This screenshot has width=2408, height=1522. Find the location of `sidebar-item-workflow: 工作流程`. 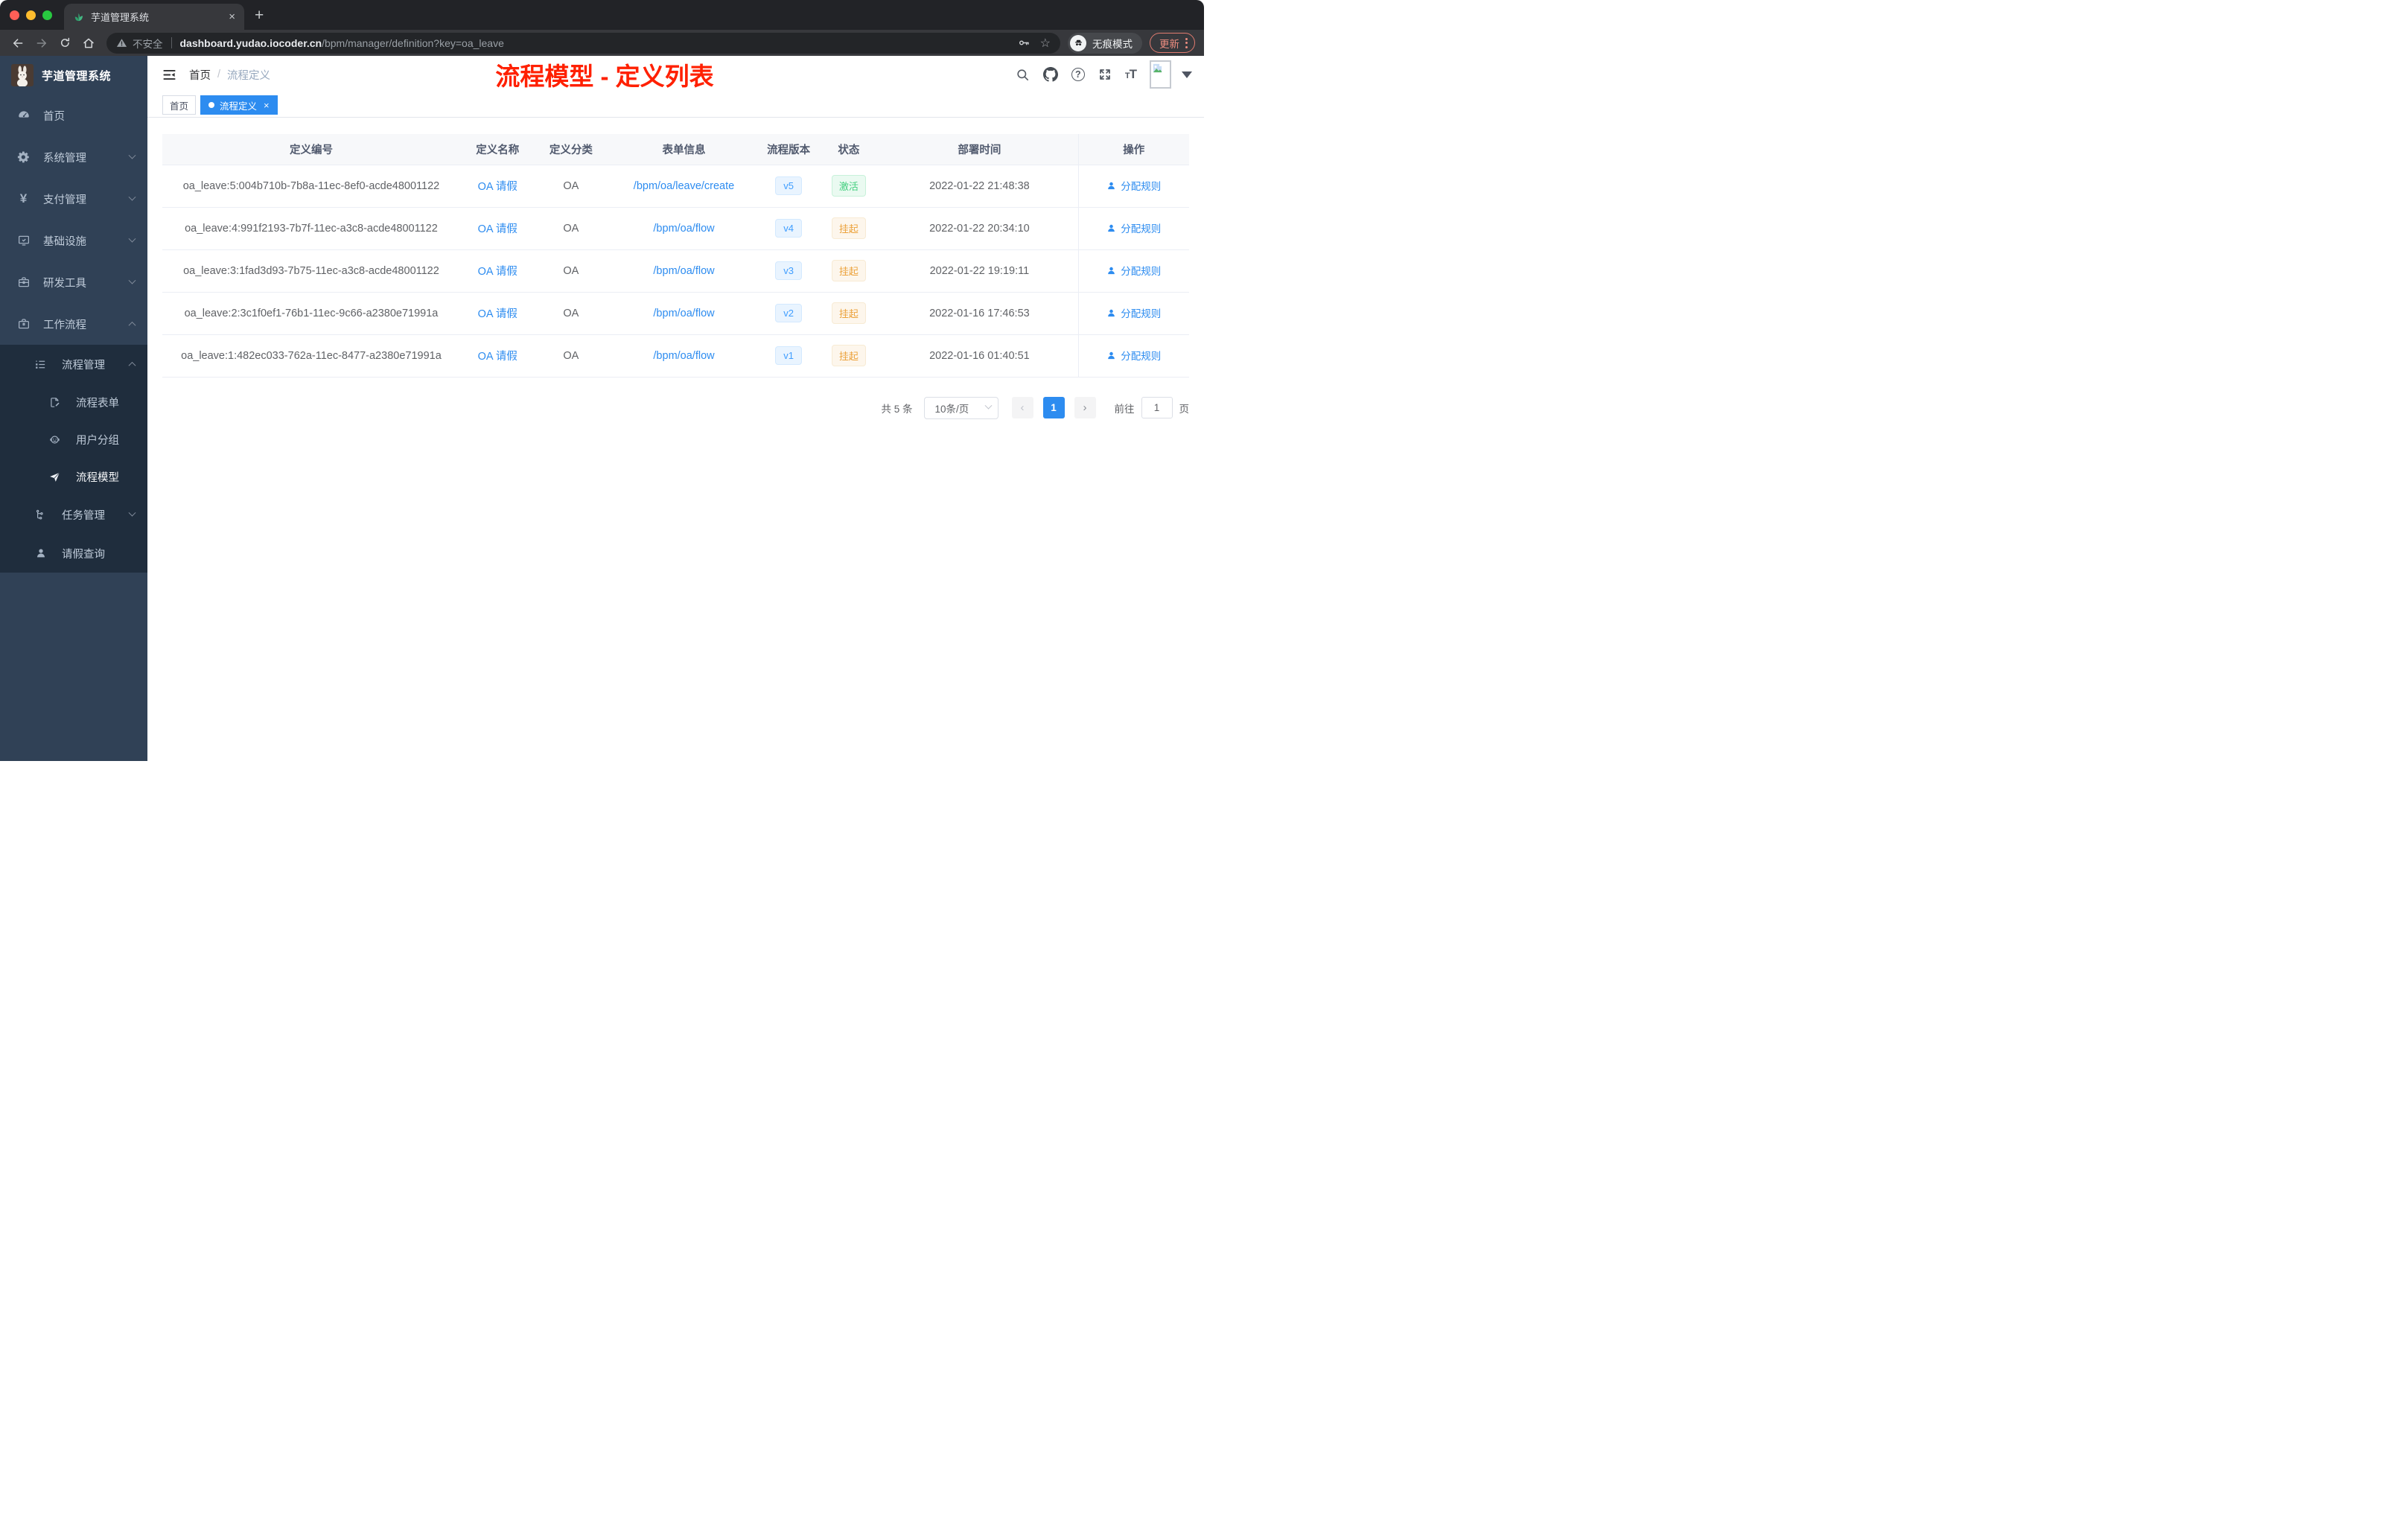

sidebar-item-workflow: 工作流程 is located at coordinates (73, 324).